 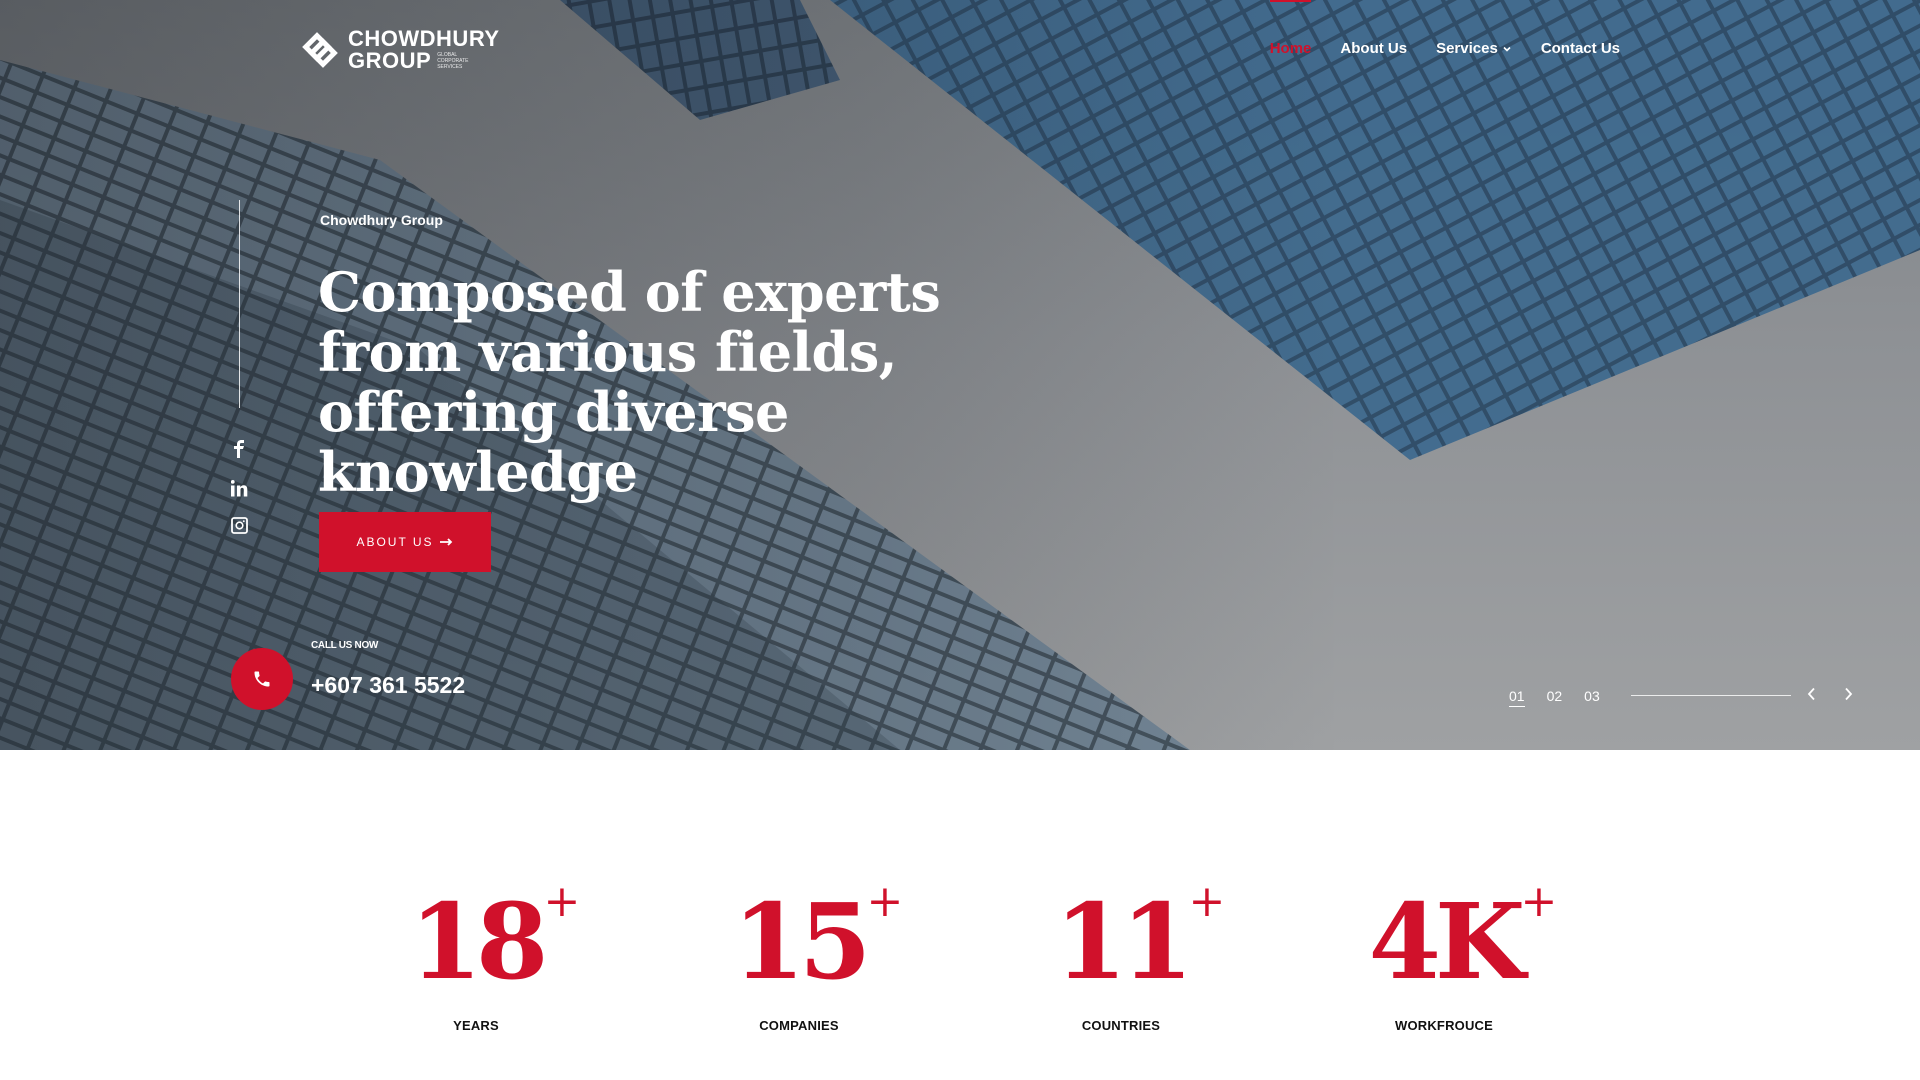 What do you see at coordinates (1444, 1025) in the screenshot?
I see `stat-label: WORKFROUCE` at bounding box center [1444, 1025].